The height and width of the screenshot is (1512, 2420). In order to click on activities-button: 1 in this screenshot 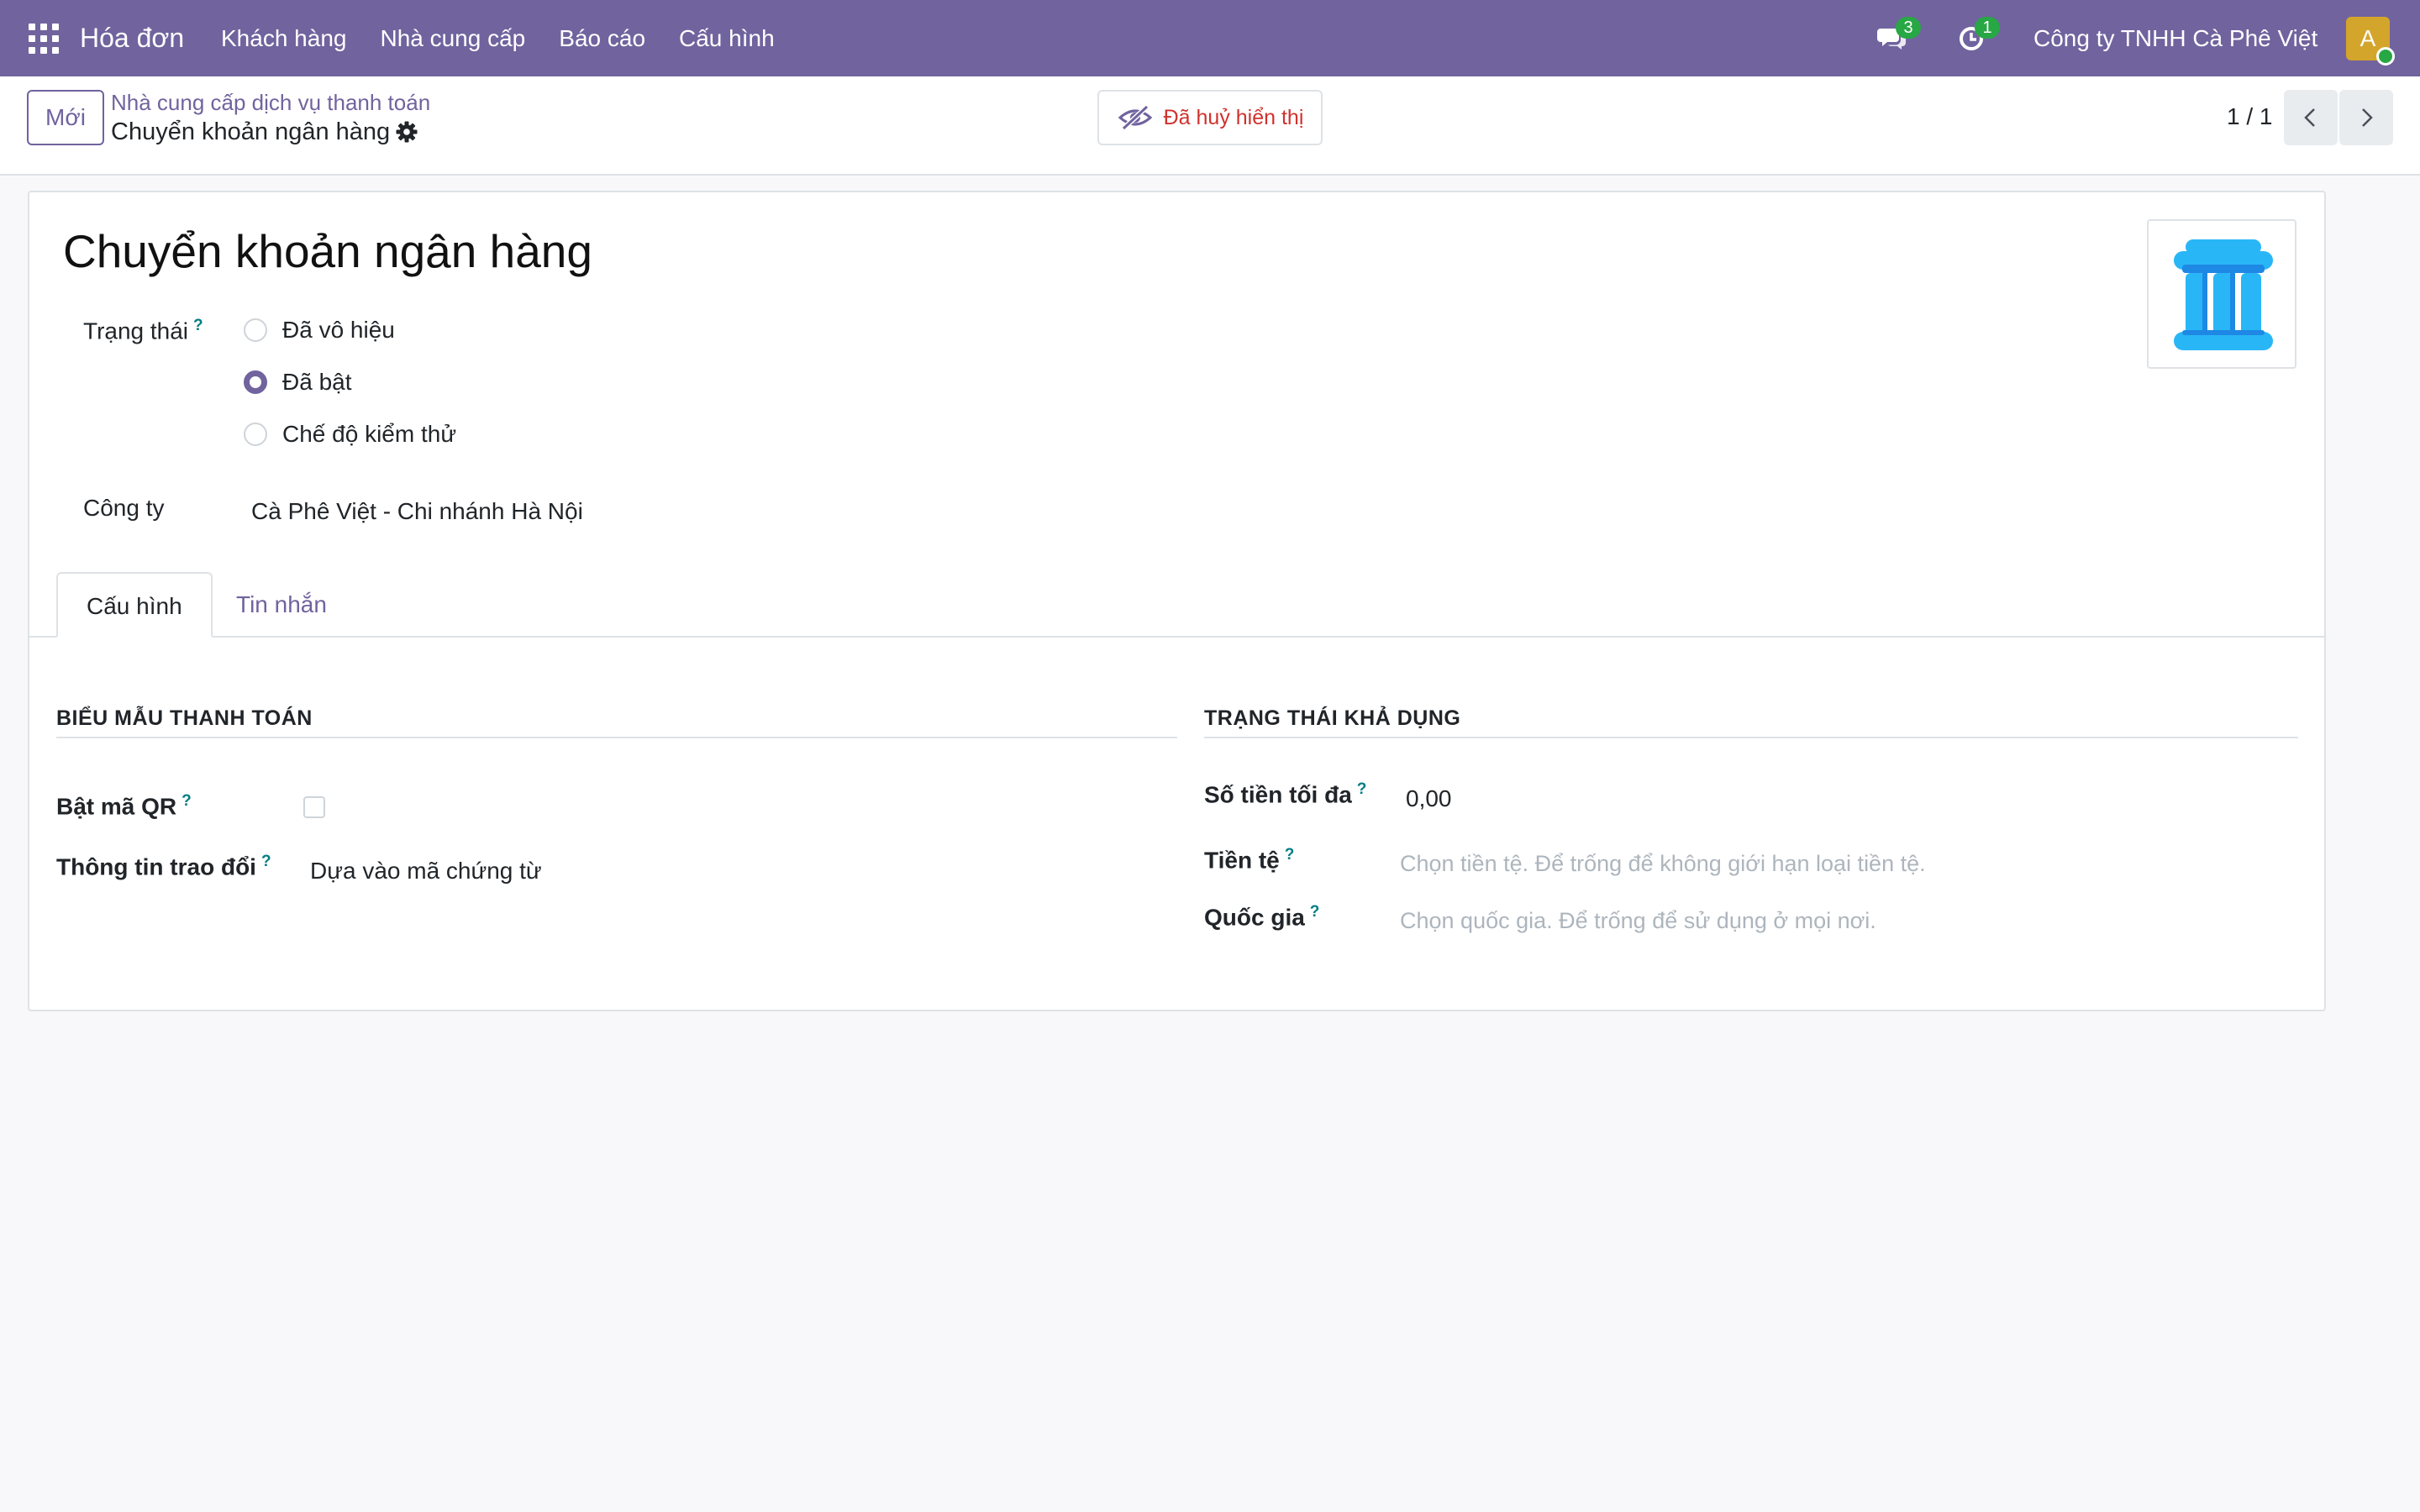, I will do `click(1977, 36)`.